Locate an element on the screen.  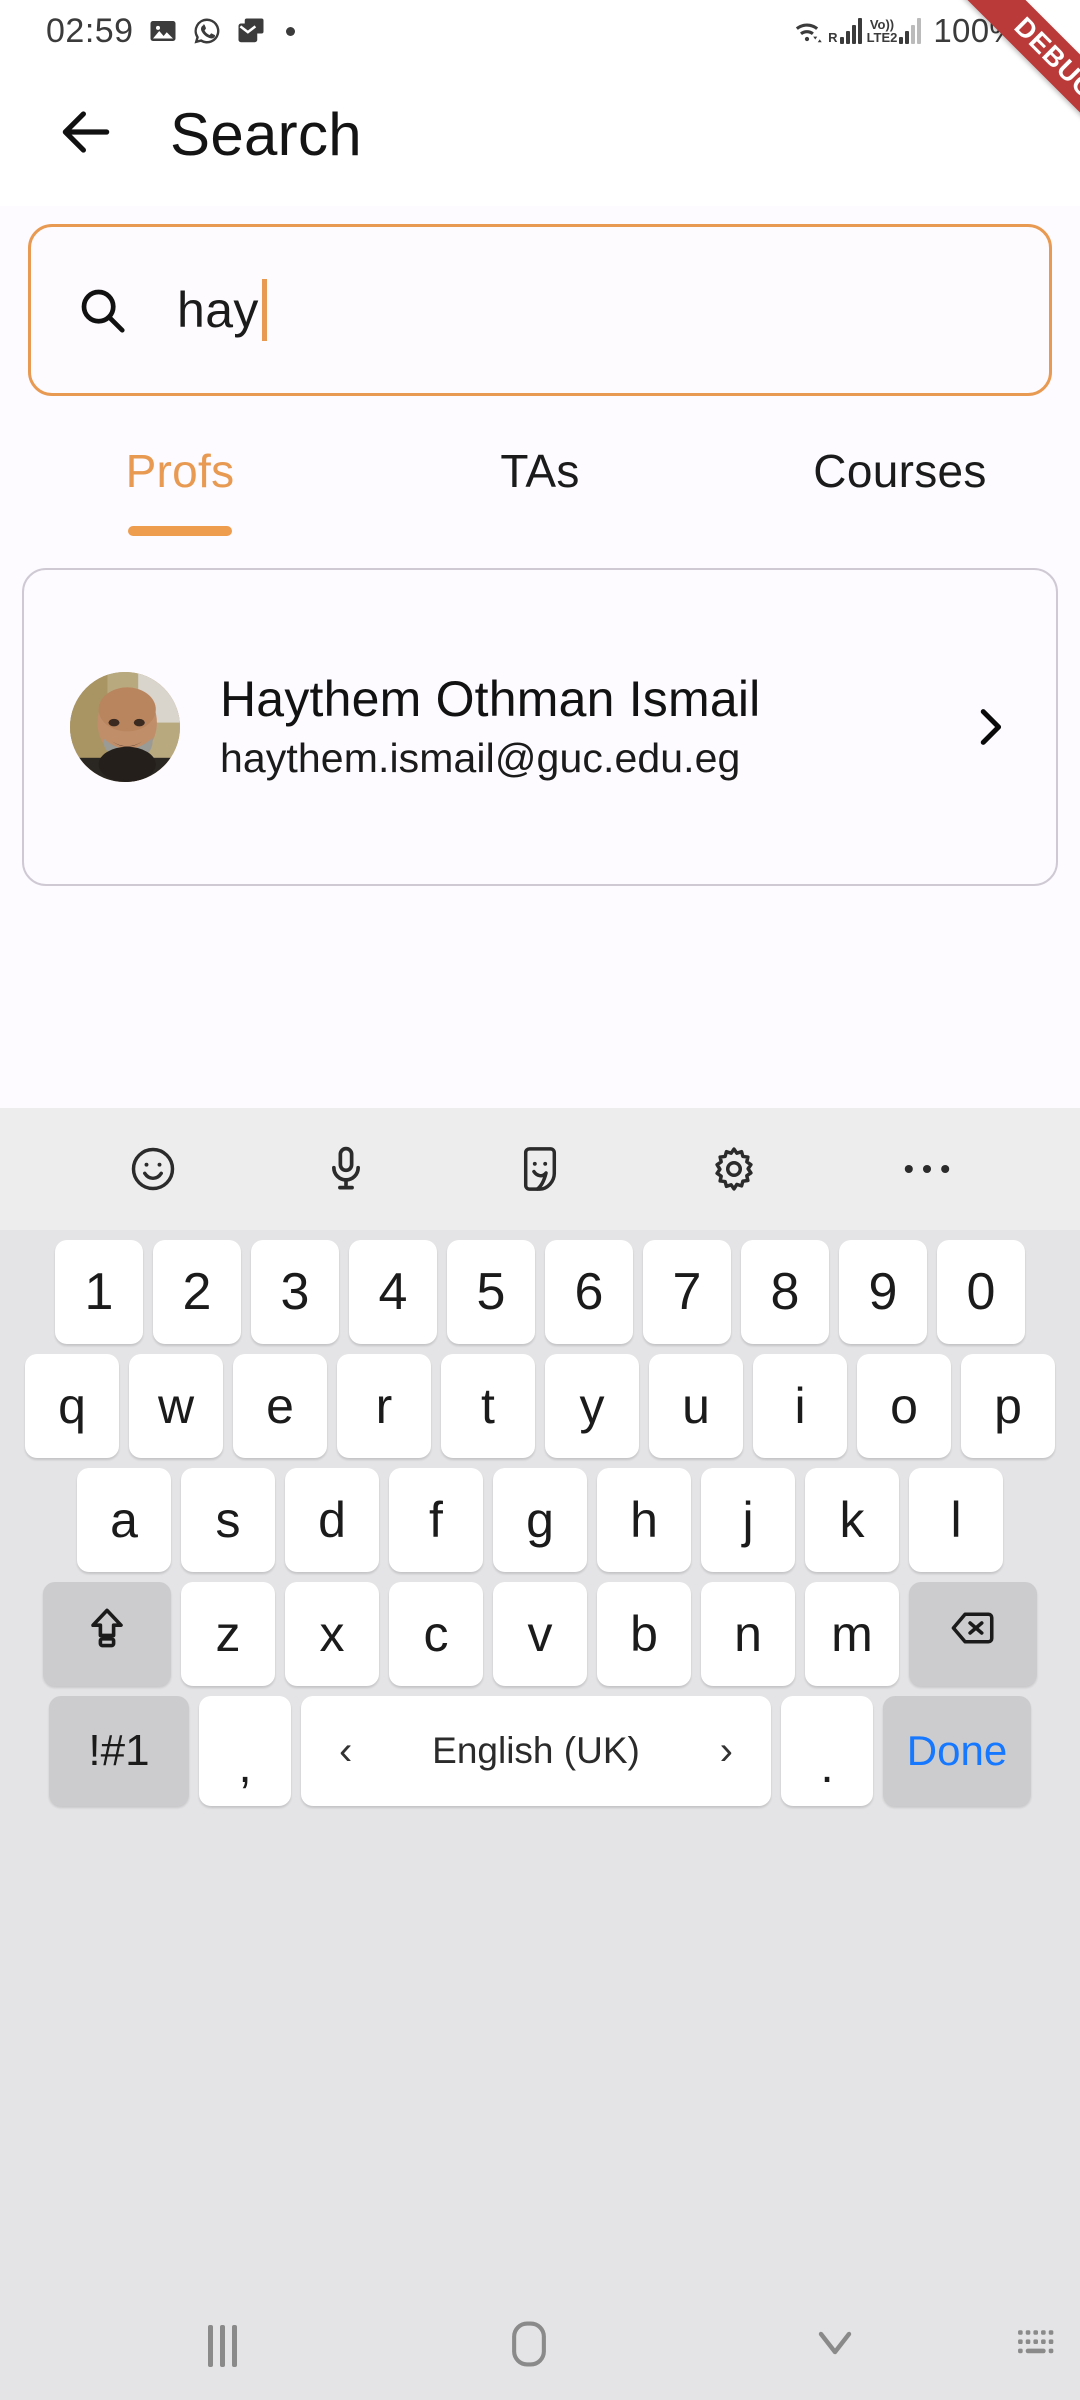
wifi-icon is located at coordinates (807, 31).